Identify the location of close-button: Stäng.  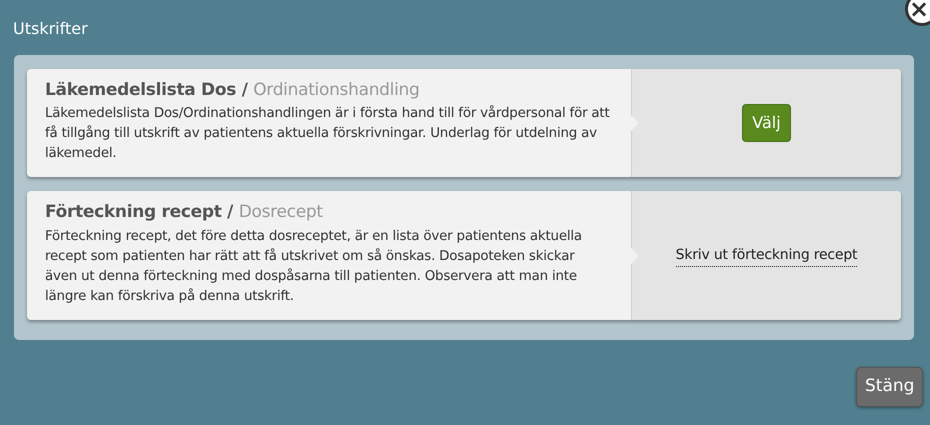
(890, 386).